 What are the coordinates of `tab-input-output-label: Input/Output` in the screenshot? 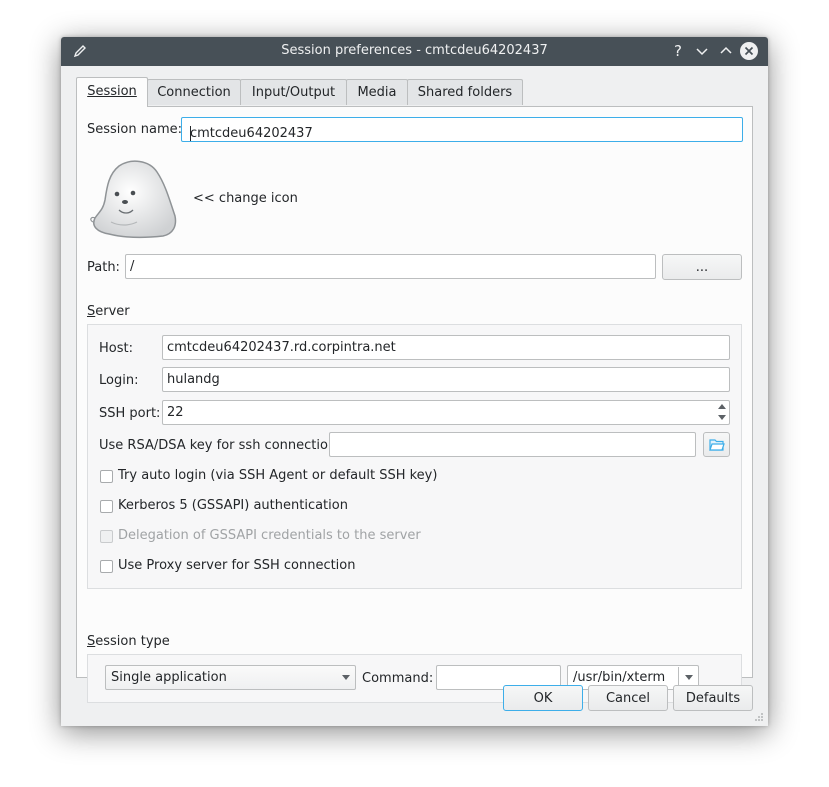 It's located at (293, 92).